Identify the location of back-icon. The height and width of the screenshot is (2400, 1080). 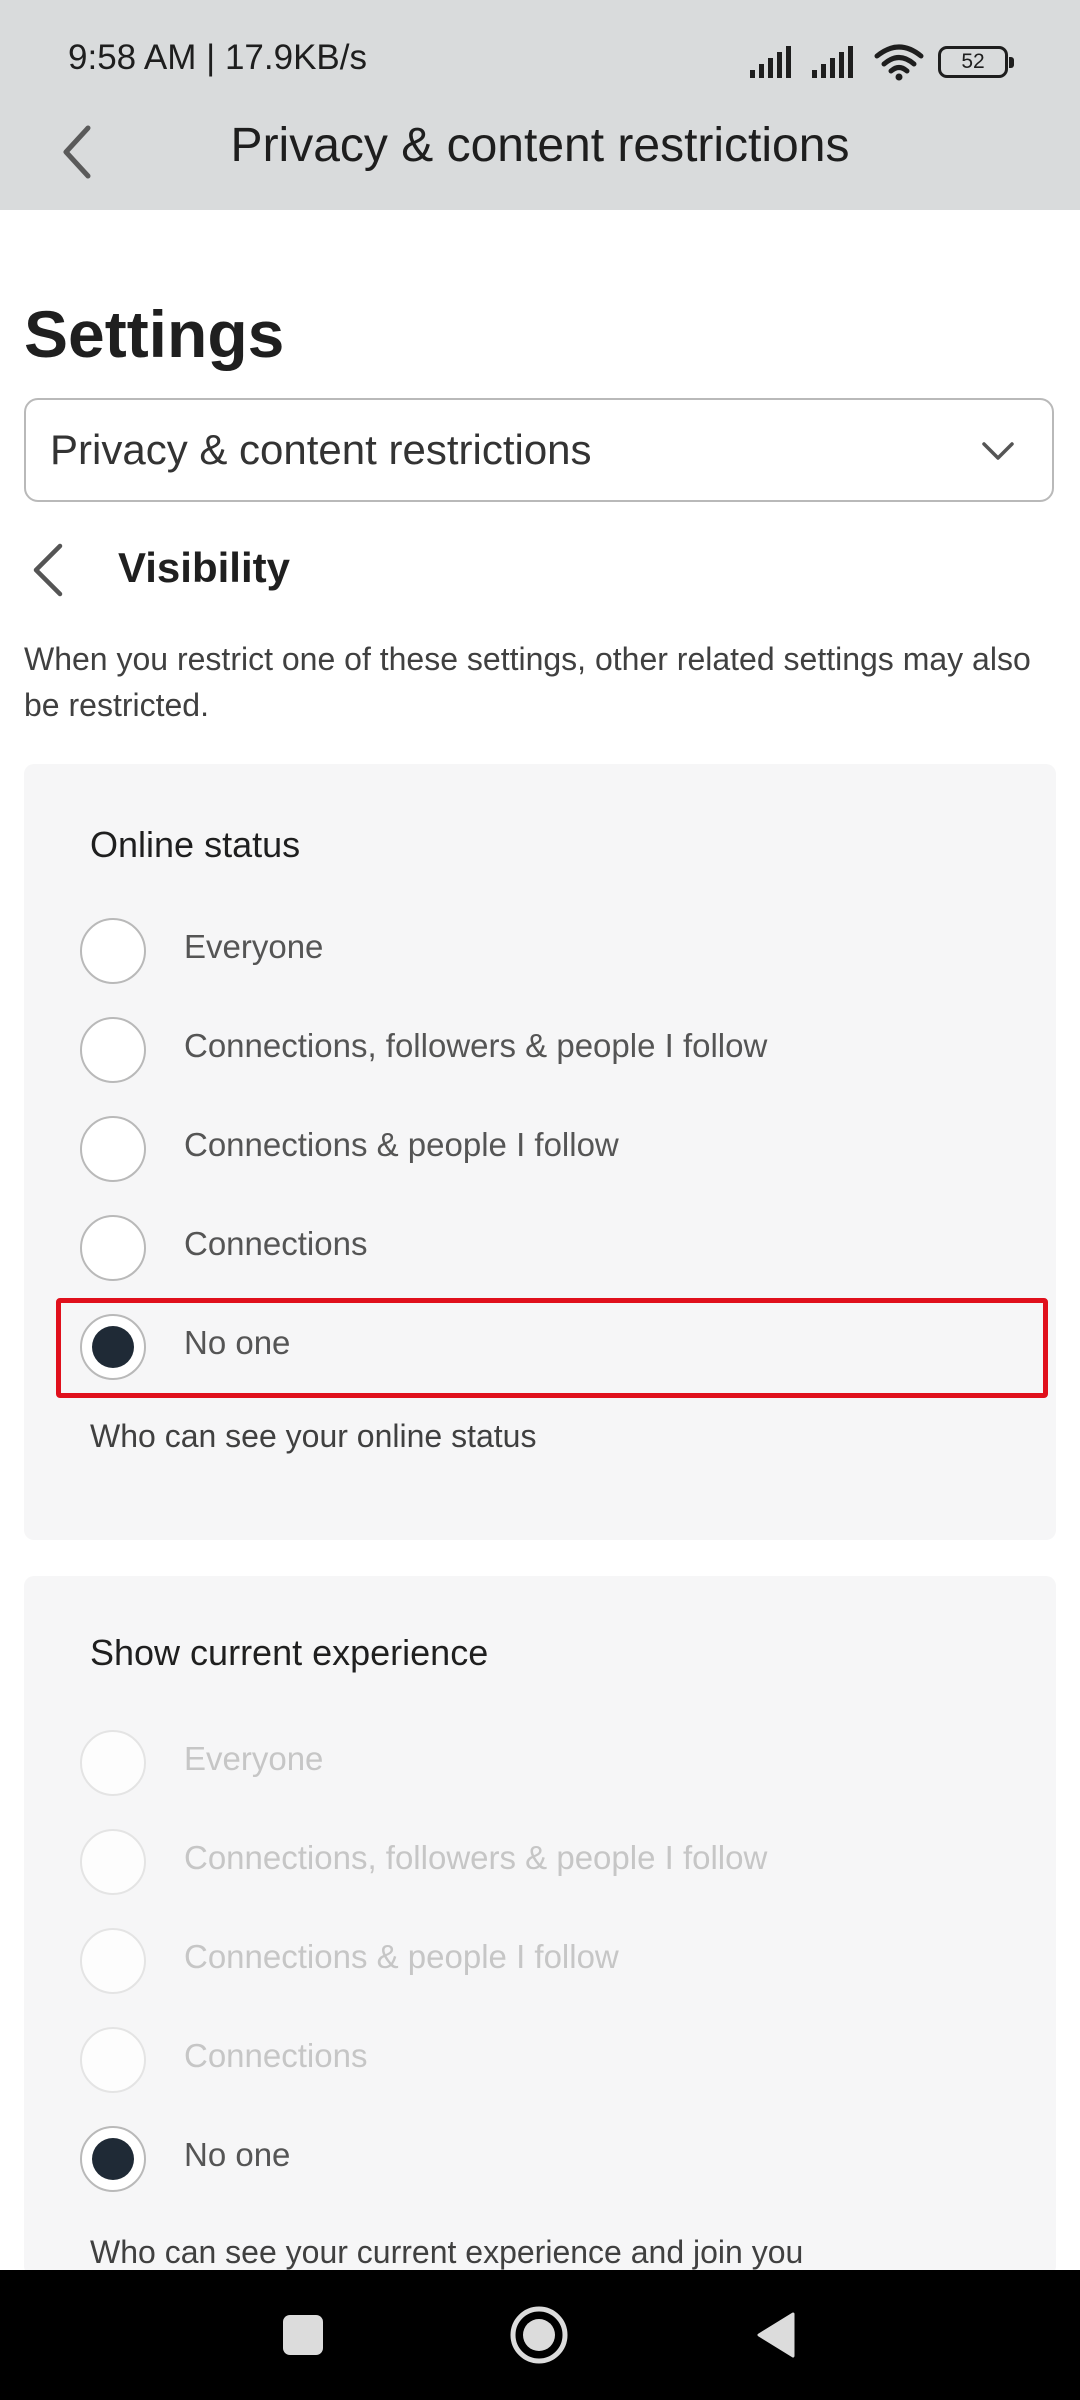
(775, 2335).